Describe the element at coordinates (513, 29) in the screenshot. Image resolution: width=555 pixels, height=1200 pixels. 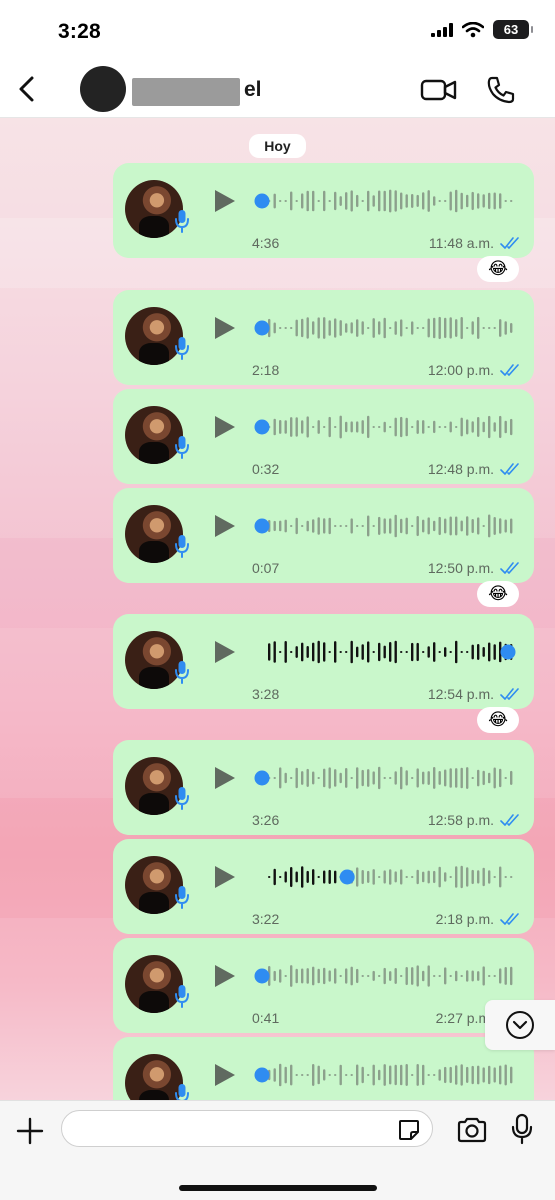
I see `battery-indicator: 63` at that location.